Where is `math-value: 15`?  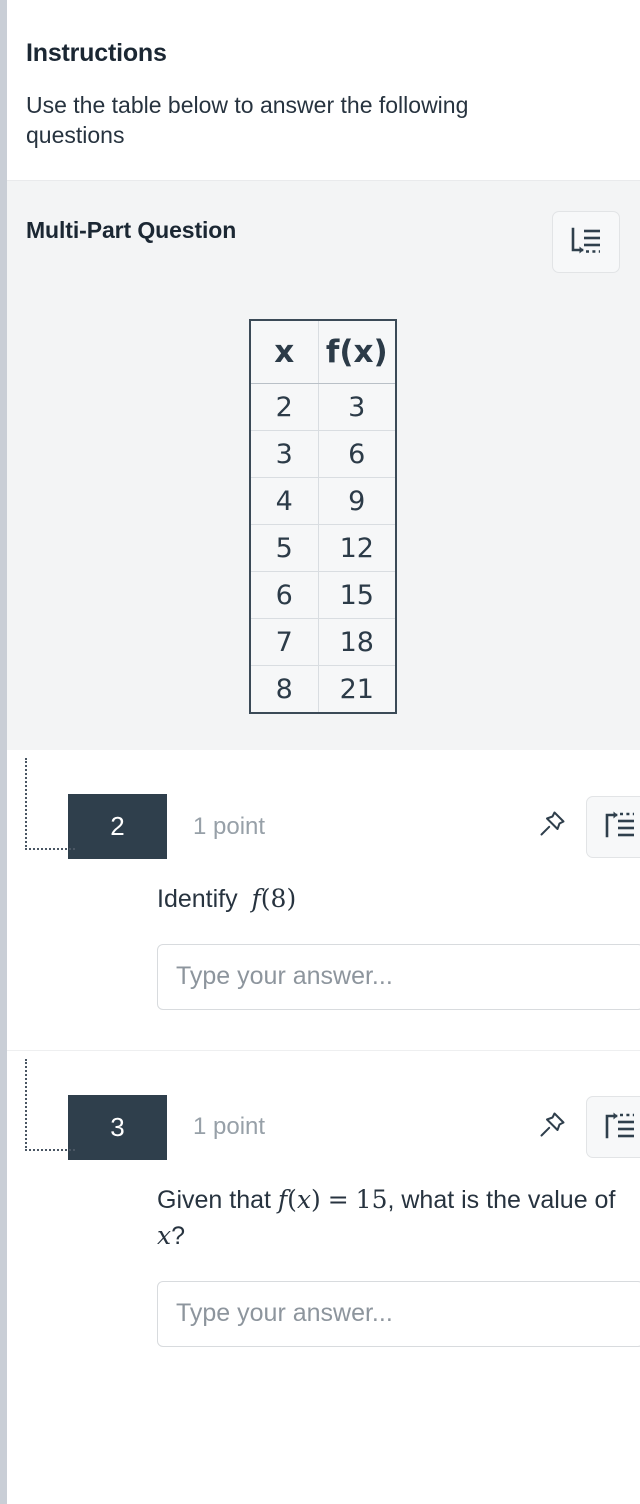 math-value: 15 is located at coordinates (371, 1199).